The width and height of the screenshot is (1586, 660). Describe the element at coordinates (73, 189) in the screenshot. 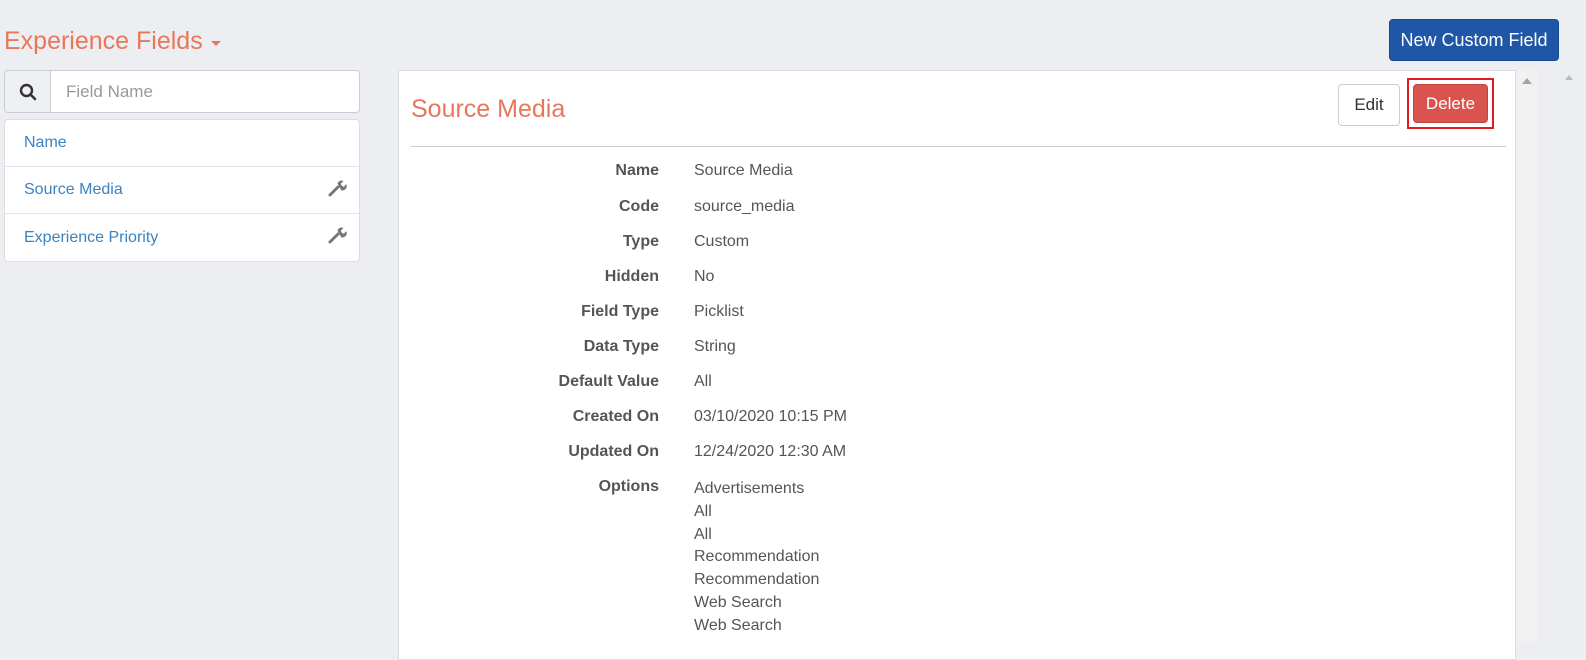

I see `field-item-label: Source Media` at that location.